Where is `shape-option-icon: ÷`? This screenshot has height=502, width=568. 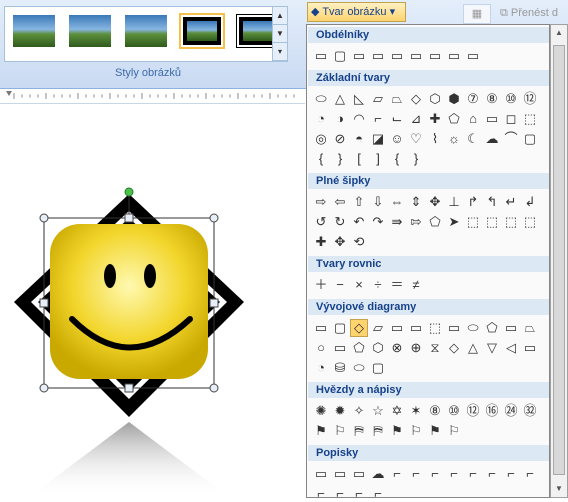 shape-option-icon: ÷ is located at coordinates (378, 285).